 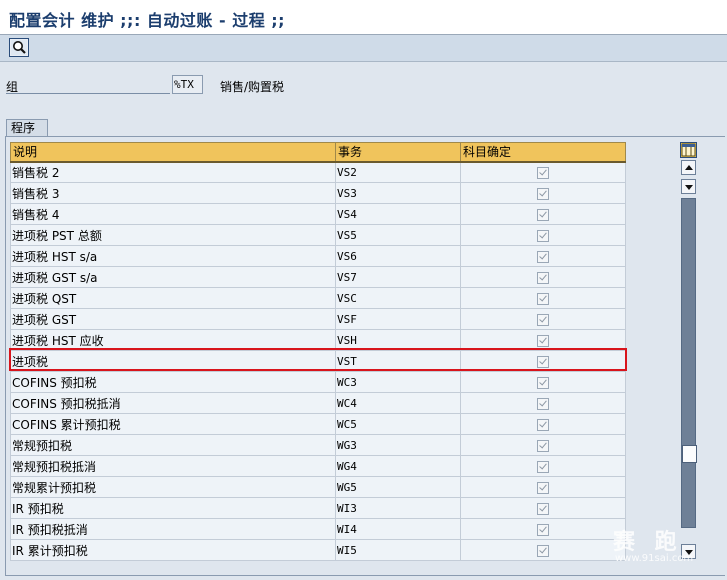 I want to click on column-header-description: 说明, so click(x=173, y=152).